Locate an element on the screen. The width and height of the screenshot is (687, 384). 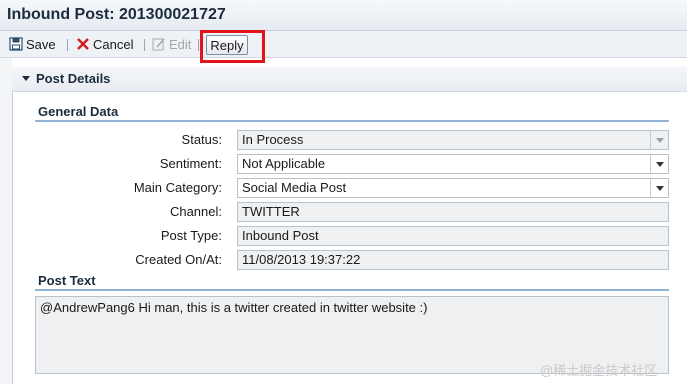
post-text-title: Post Text is located at coordinates (67, 280).